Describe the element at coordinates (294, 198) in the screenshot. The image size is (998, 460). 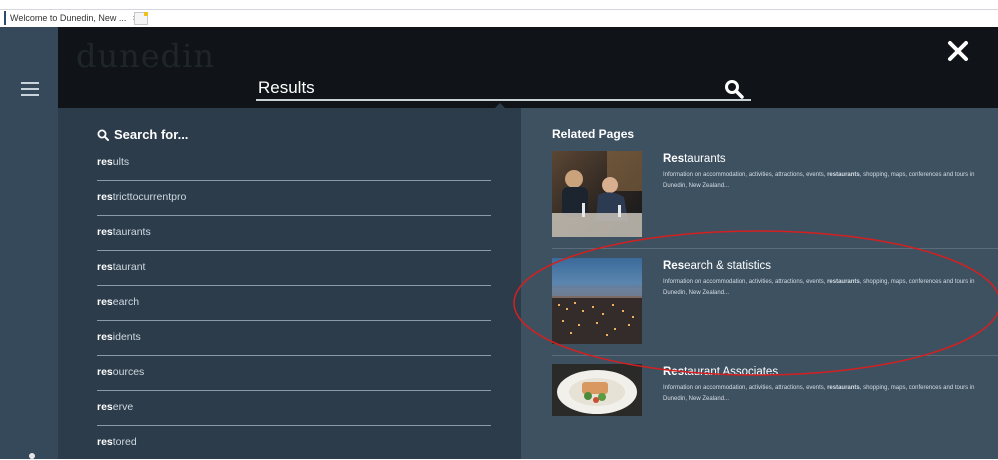
I see `suggestion-item: restricttocurrentpro` at that location.